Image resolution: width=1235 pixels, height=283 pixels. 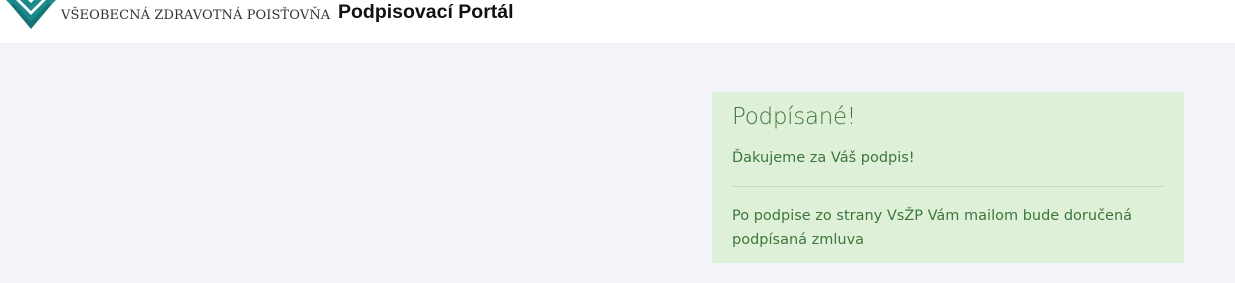 What do you see at coordinates (31, 16) in the screenshot?
I see `vszp-chevron-logo-icon` at bounding box center [31, 16].